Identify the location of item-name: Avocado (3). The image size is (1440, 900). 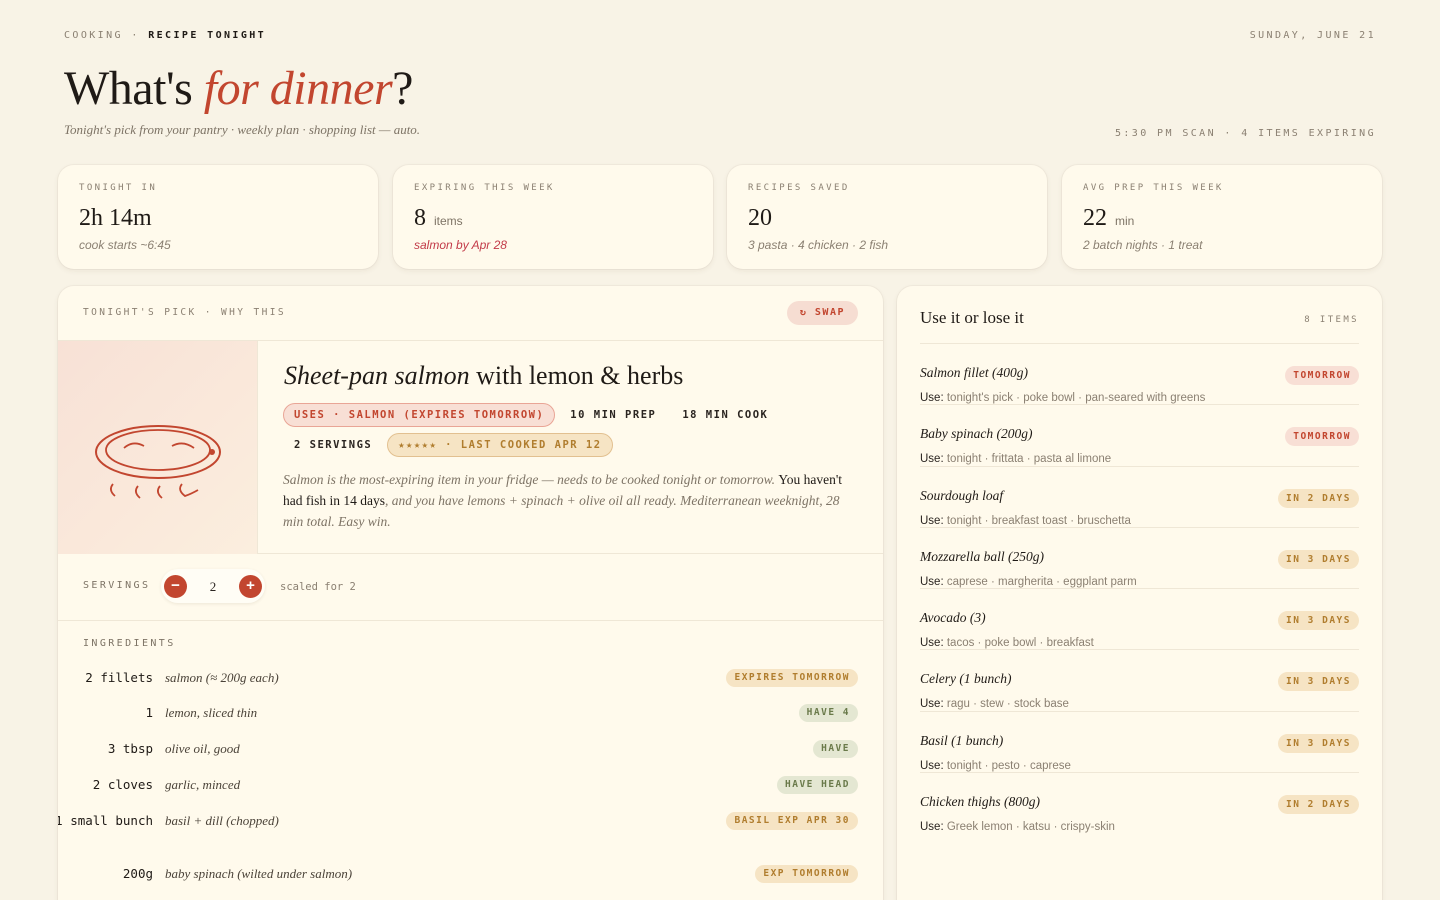
(953, 618).